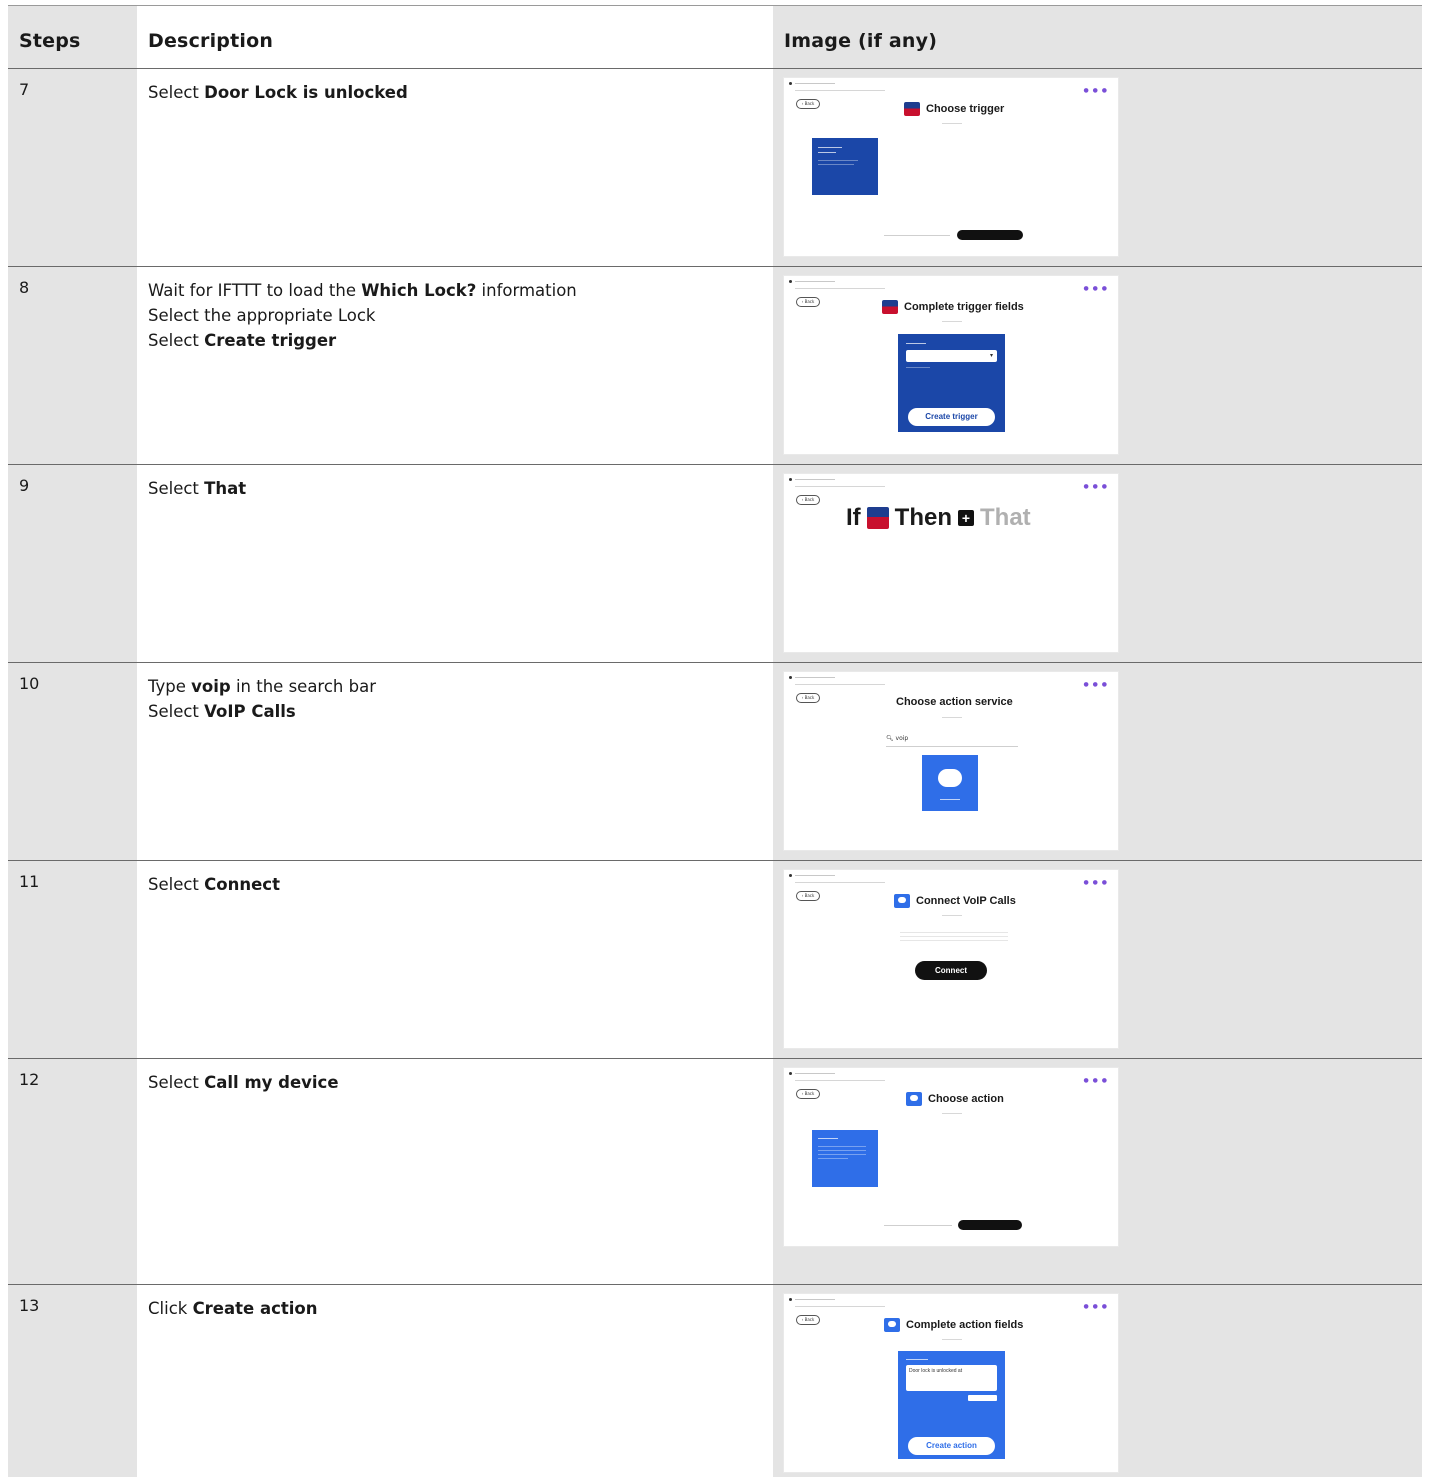 This screenshot has height=1477, width=1429. Describe the element at coordinates (966, 518) in the screenshot. I see `plus-icon: +` at that location.